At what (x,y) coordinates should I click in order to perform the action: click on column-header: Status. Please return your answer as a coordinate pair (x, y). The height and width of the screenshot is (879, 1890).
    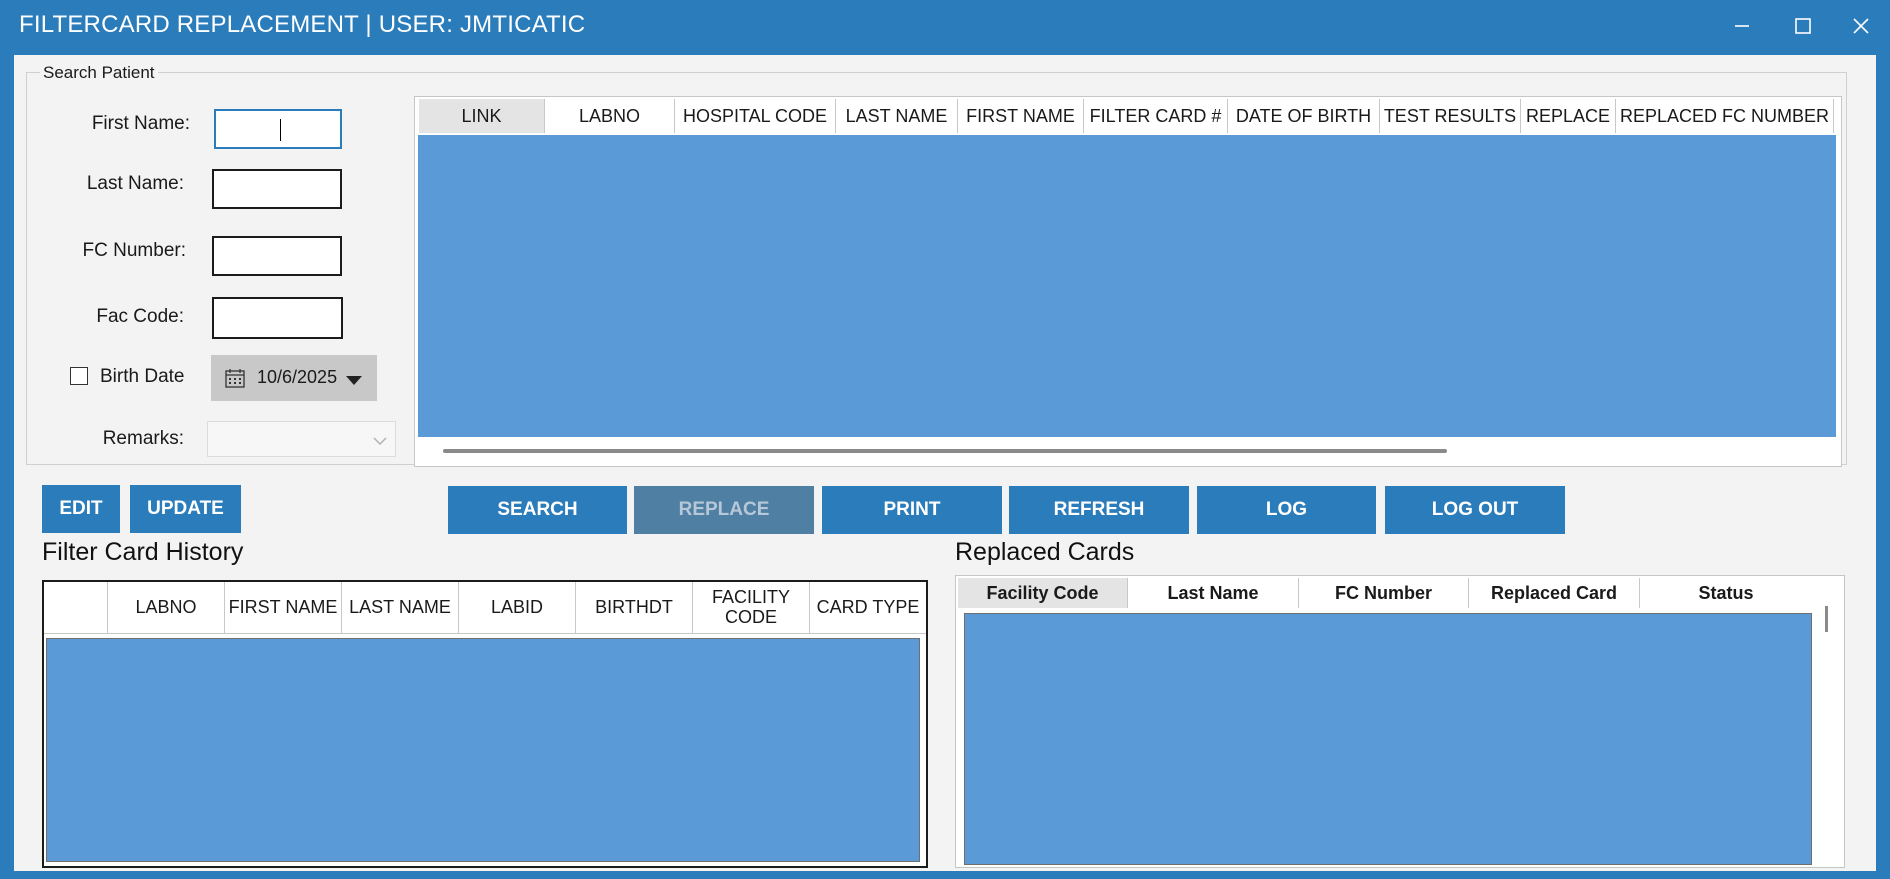
    Looking at the image, I should click on (1726, 593).